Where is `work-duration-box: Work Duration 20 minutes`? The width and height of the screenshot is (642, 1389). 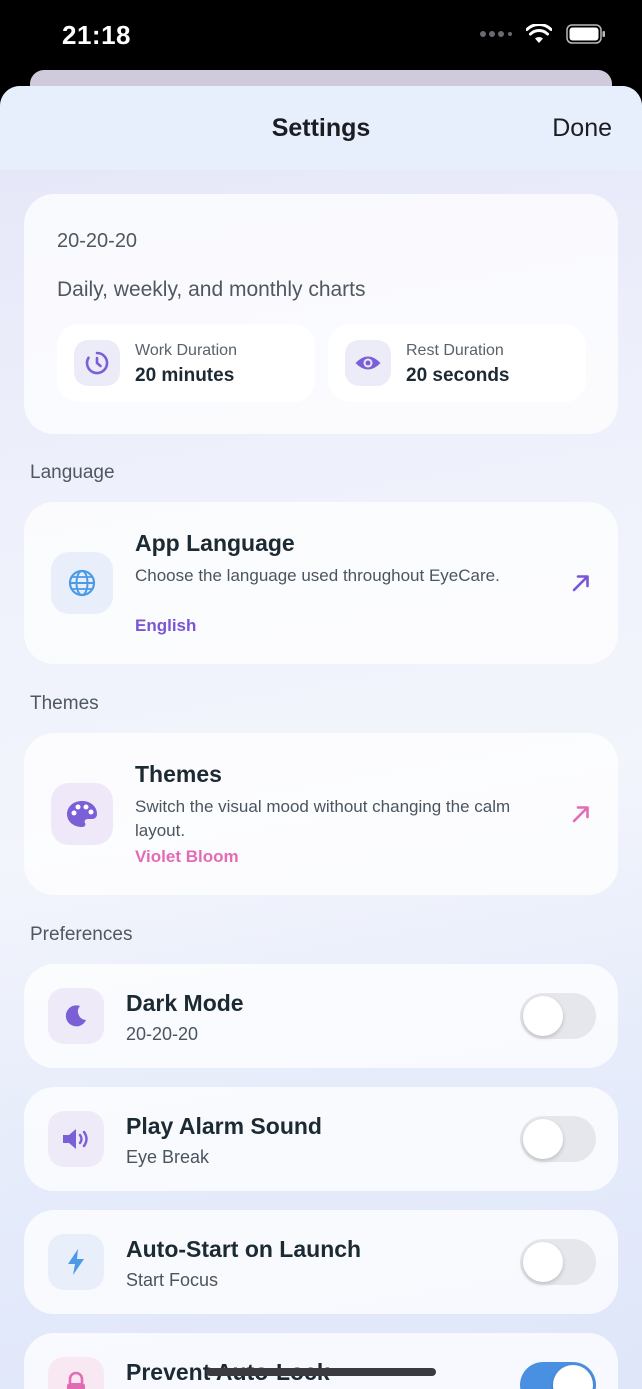 work-duration-box: Work Duration 20 minutes is located at coordinates (186, 363).